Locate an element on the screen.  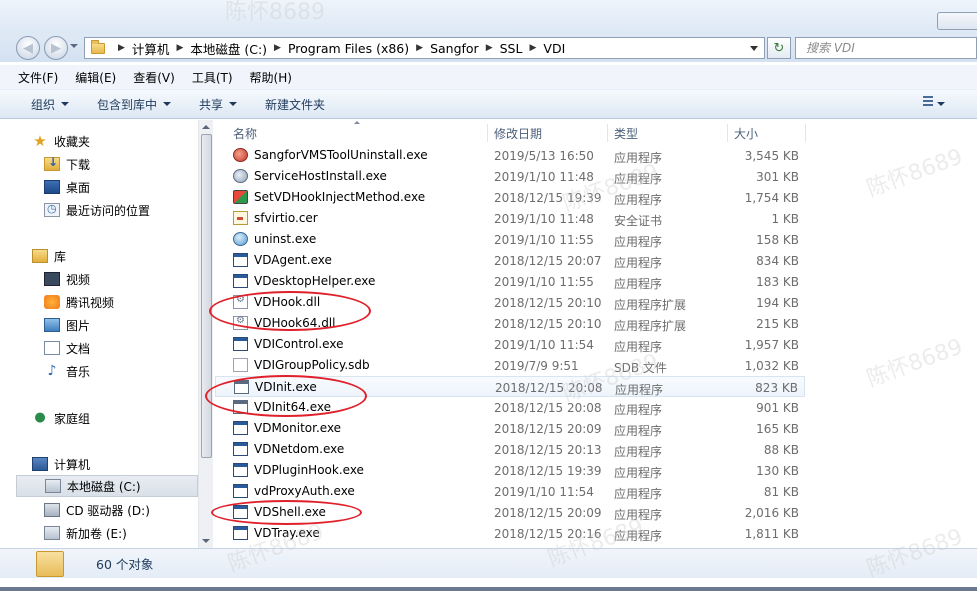
file-row: sfvirtio.cer 2019/1/10 11:48 安全证书 1 KB is located at coordinates (510, 218).